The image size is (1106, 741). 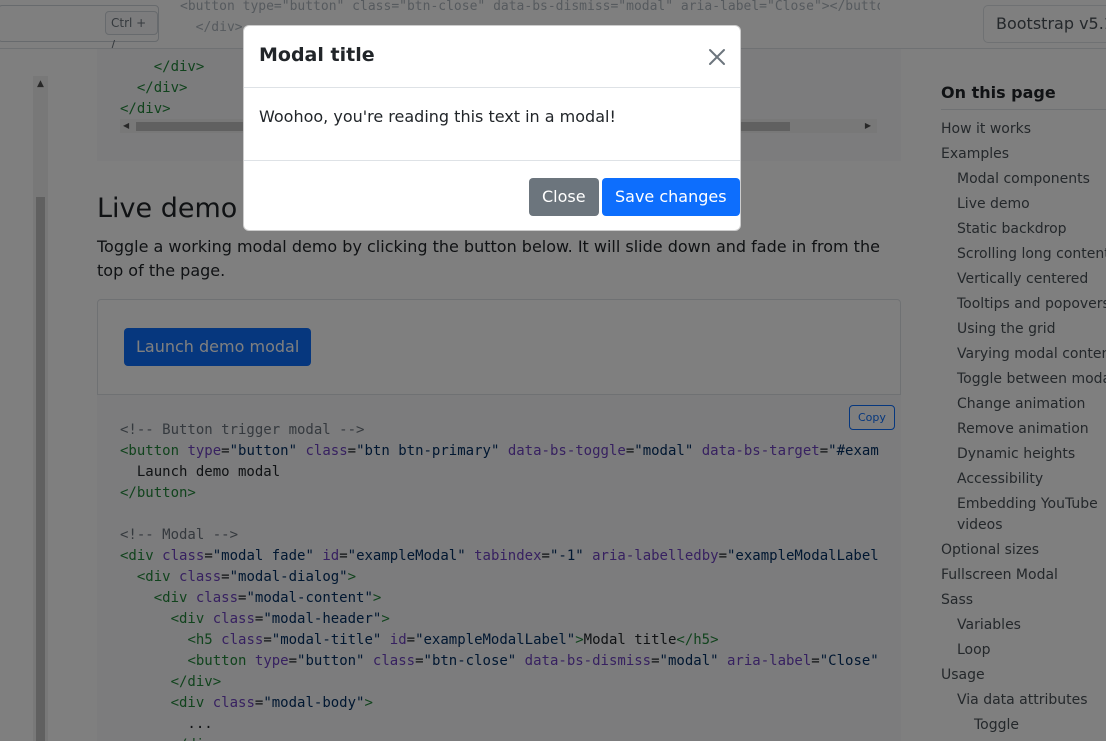 I want to click on modal-footer: Close Save changes, so click(x=492, y=195).